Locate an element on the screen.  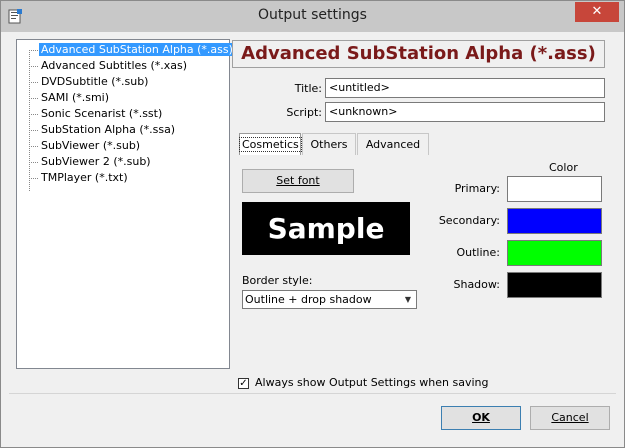
format-tree-item-label: SAMI (*.smi) is located at coordinates (75, 97).